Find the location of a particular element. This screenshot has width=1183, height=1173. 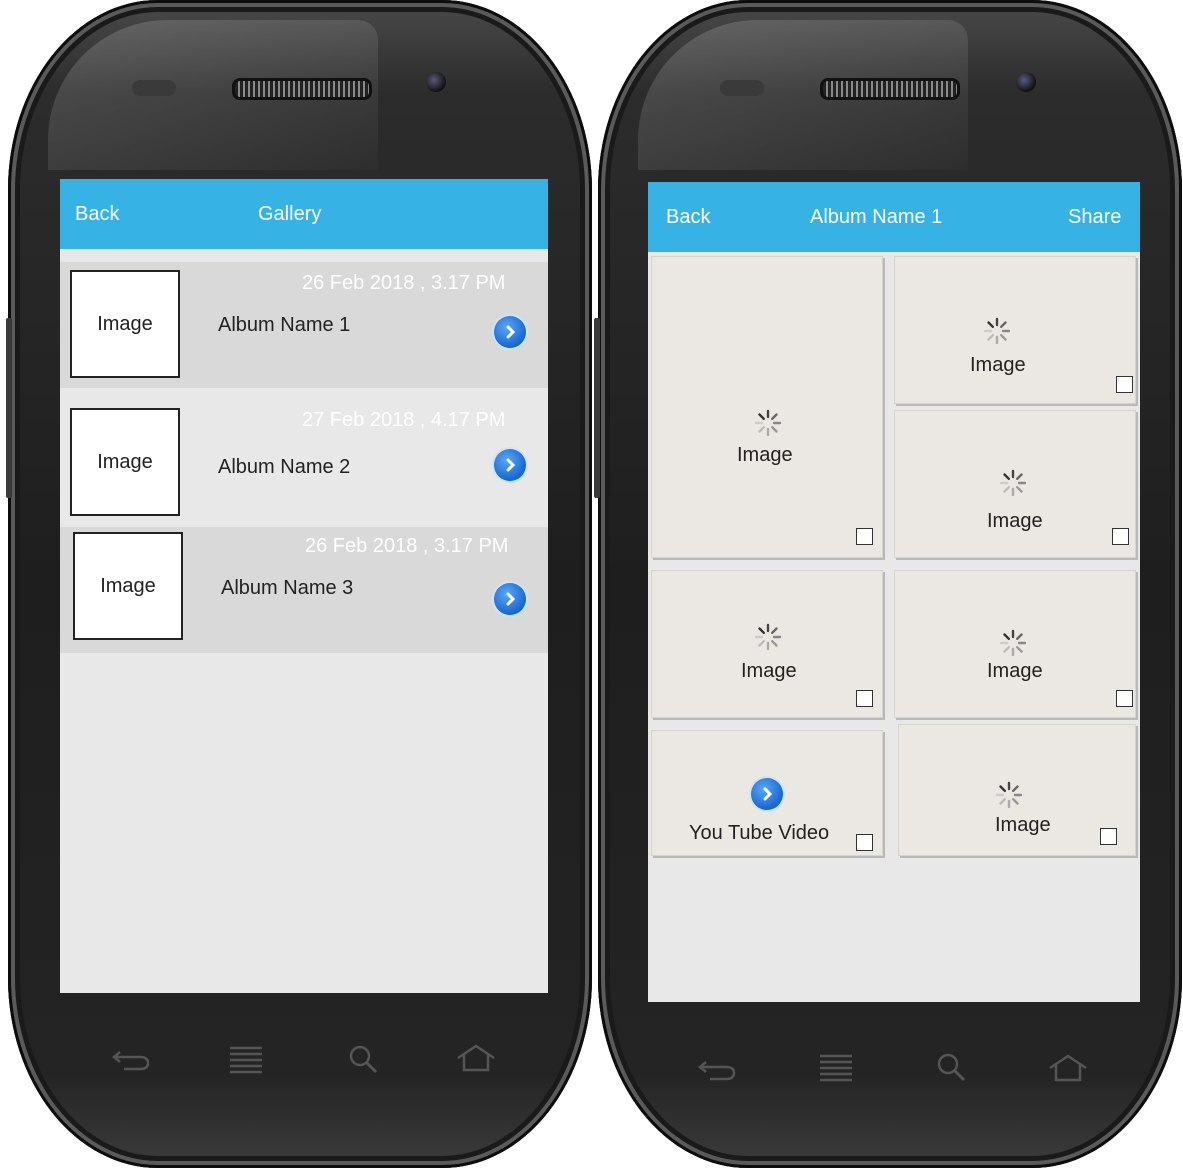

album-date: 27 Feb 2018 , 4.17 PM is located at coordinates (404, 420).